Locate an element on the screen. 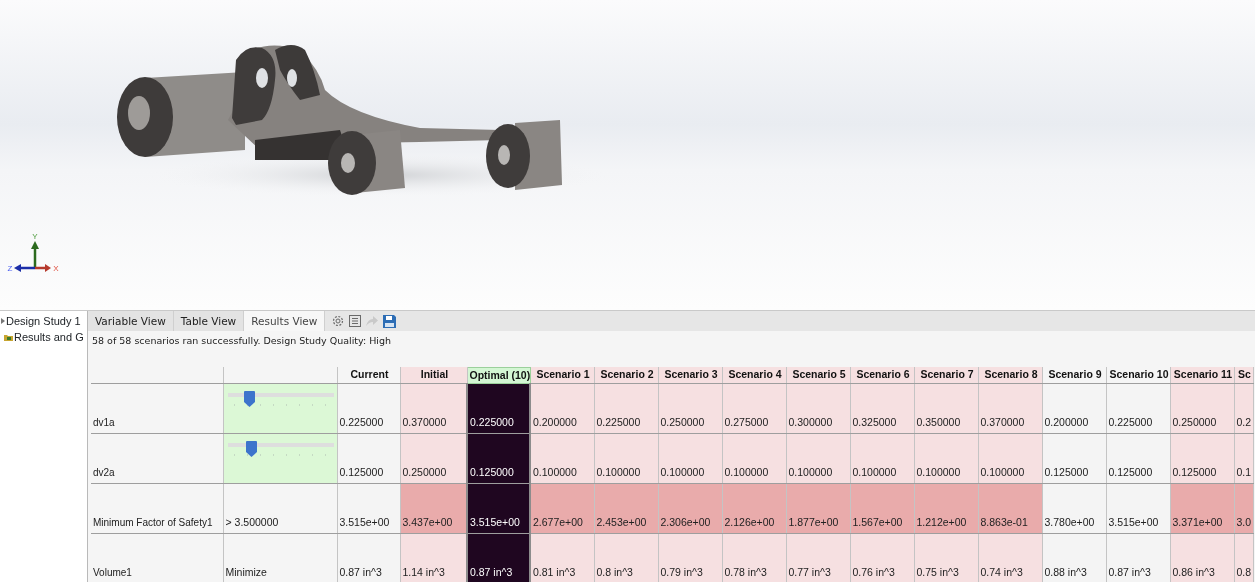  table-cell: 2.126e+00 is located at coordinates (754, 508).